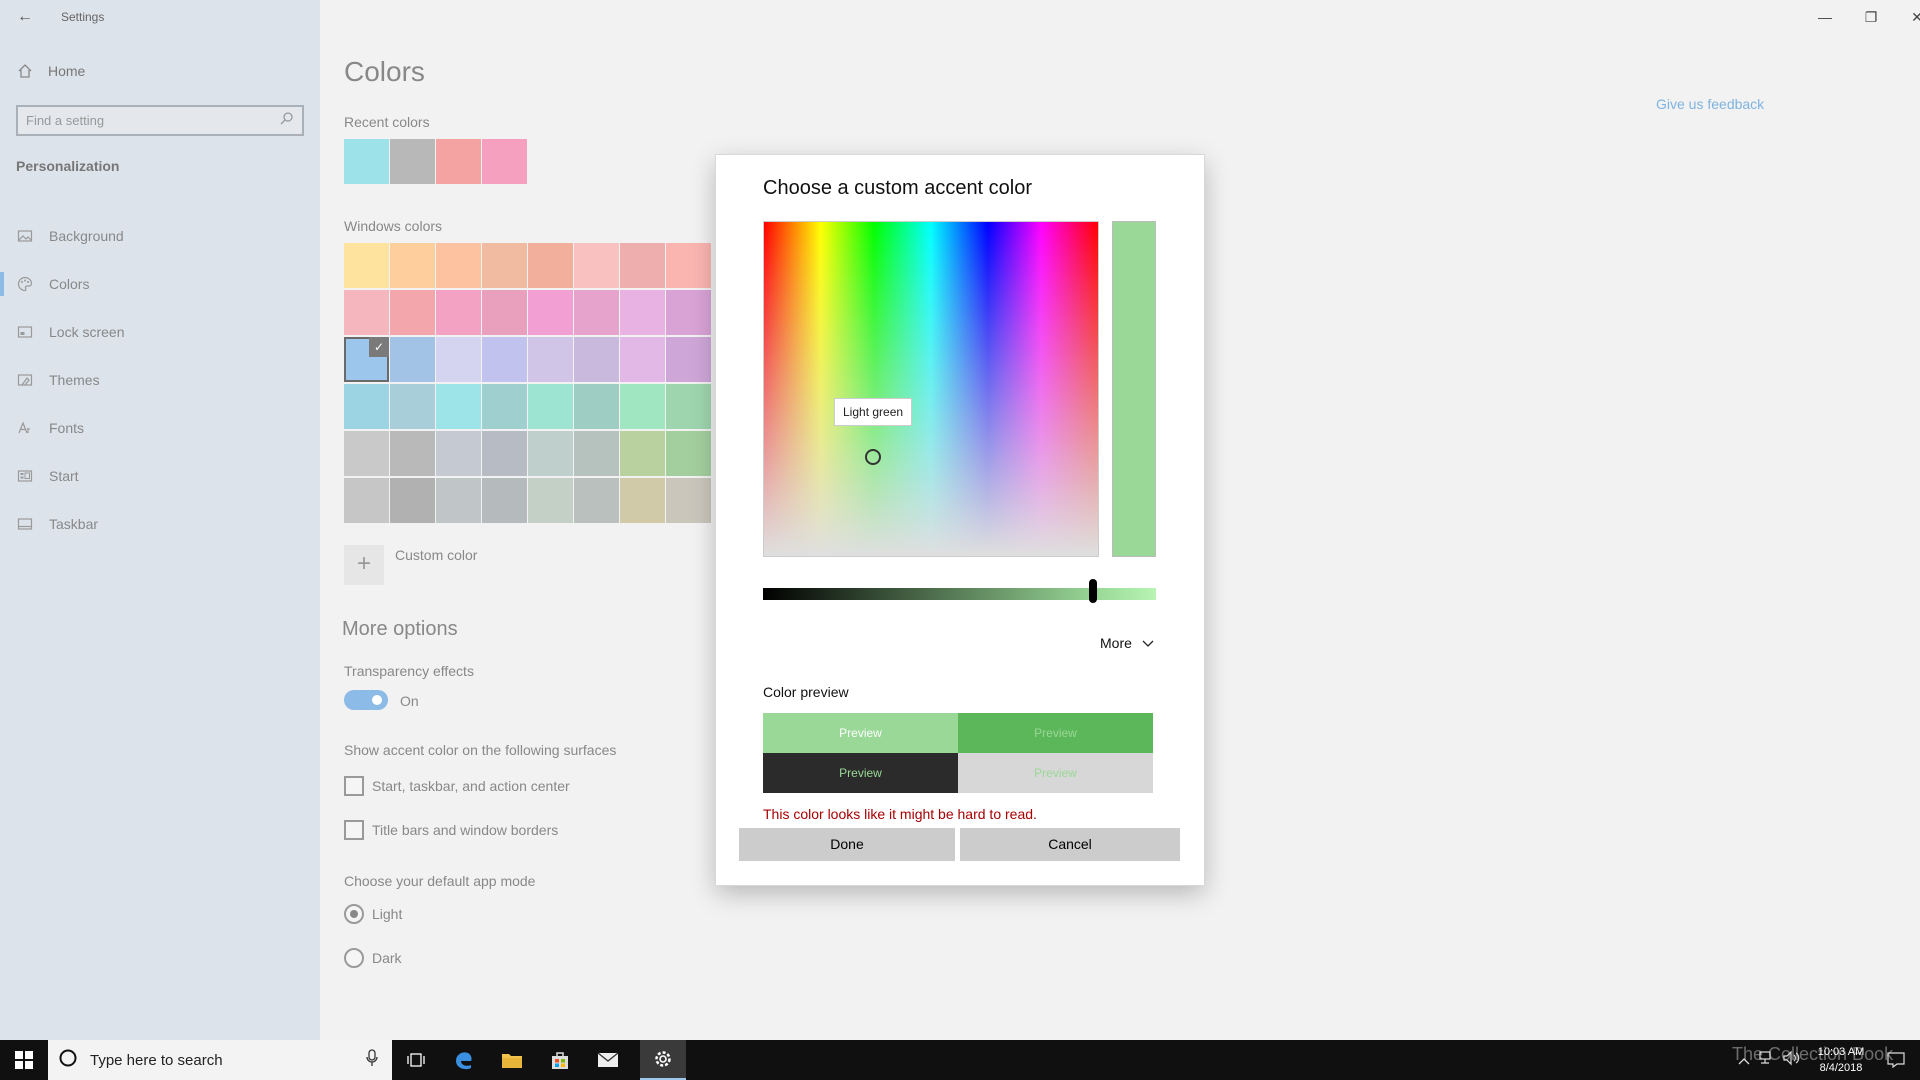 Image resolution: width=1920 pixels, height=1080 pixels. Describe the element at coordinates (1896, 1060) in the screenshot. I see `action-center-icon` at that location.